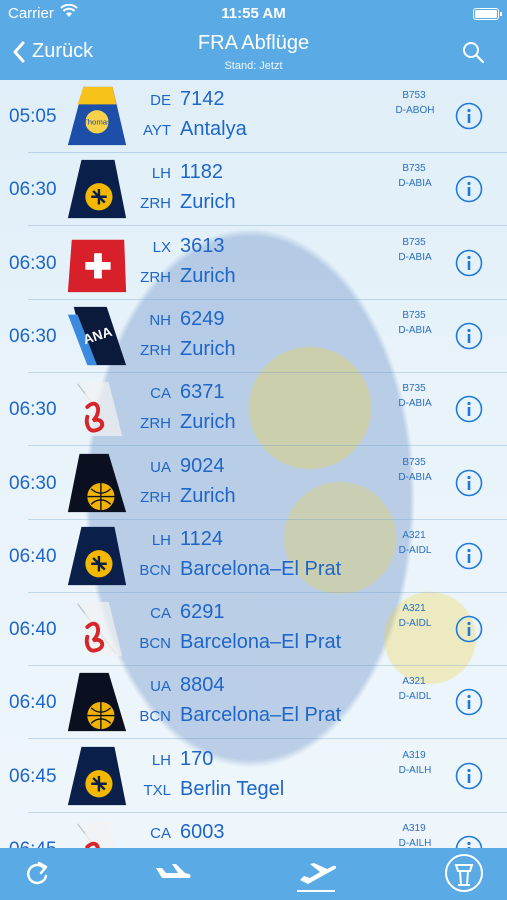 The height and width of the screenshot is (900, 507). I want to click on refresh-icon, so click(37, 874).